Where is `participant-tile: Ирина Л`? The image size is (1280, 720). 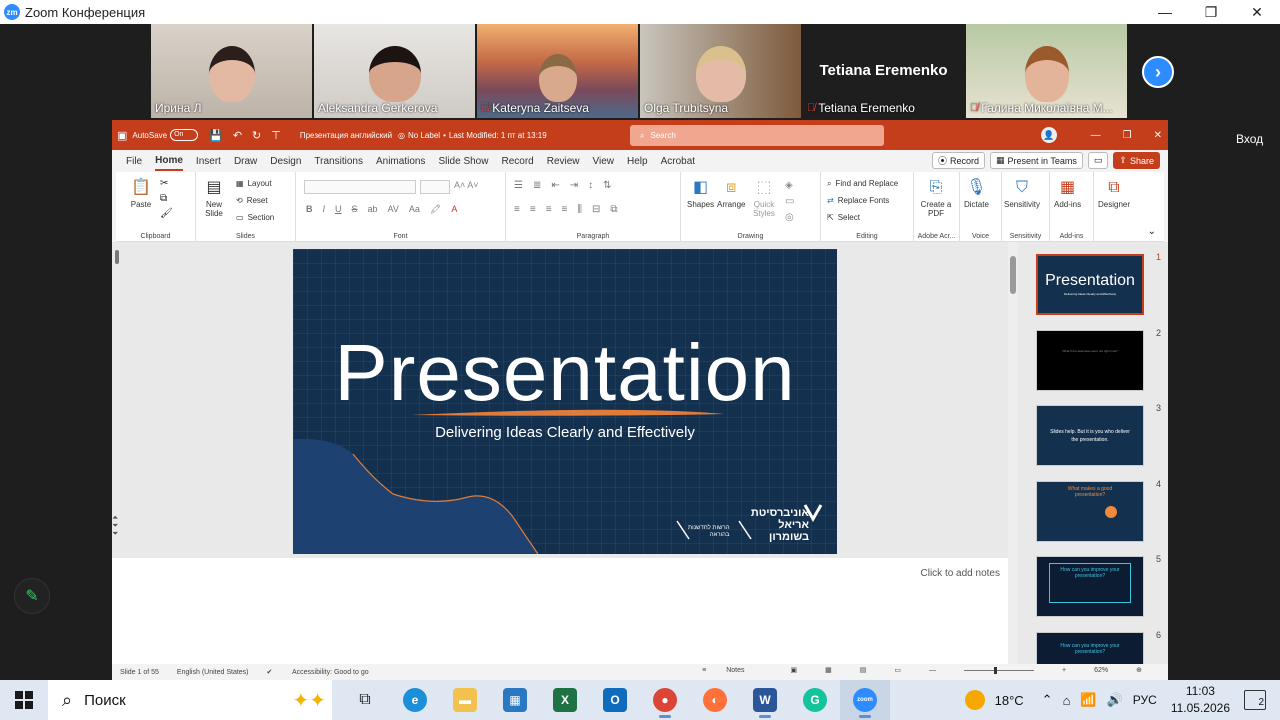 participant-tile: Ирина Л is located at coordinates (231, 71).